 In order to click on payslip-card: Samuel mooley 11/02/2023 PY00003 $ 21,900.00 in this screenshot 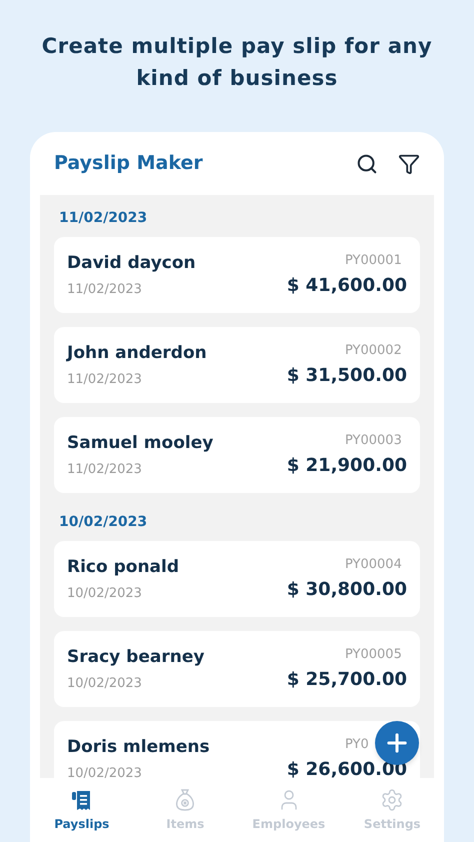, I will do `click(237, 455)`.